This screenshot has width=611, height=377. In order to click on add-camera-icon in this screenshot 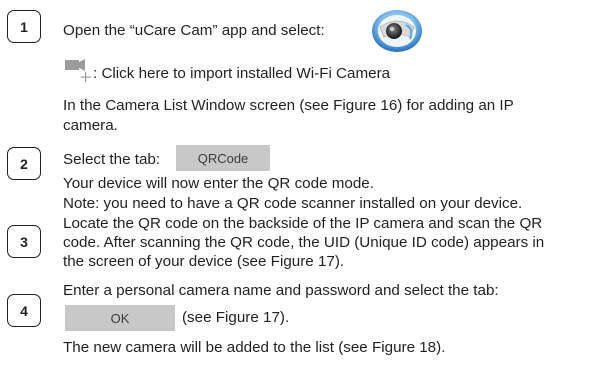, I will do `click(80, 71)`.